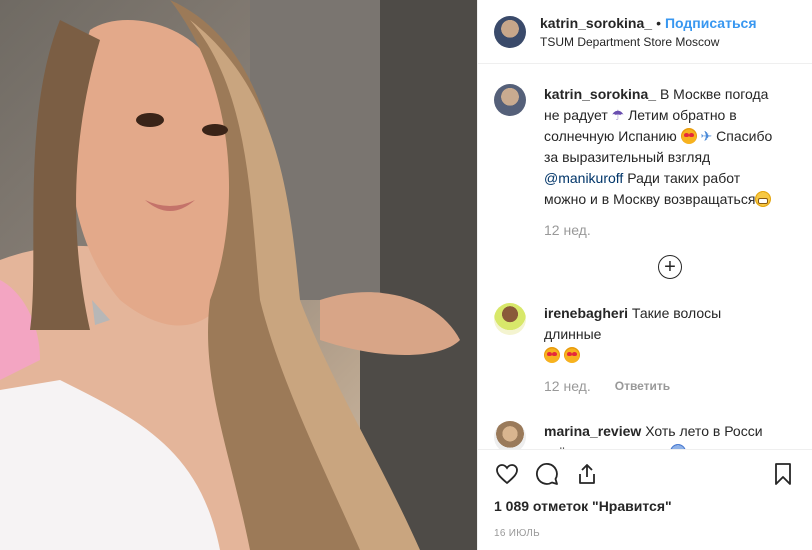 This screenshot has width=812, height=550. What do you see at coordinates (618, 115) in the screenshot?
I see `umbrella-rain-emoji-icon: ☂` at bounding box center [618, 115].